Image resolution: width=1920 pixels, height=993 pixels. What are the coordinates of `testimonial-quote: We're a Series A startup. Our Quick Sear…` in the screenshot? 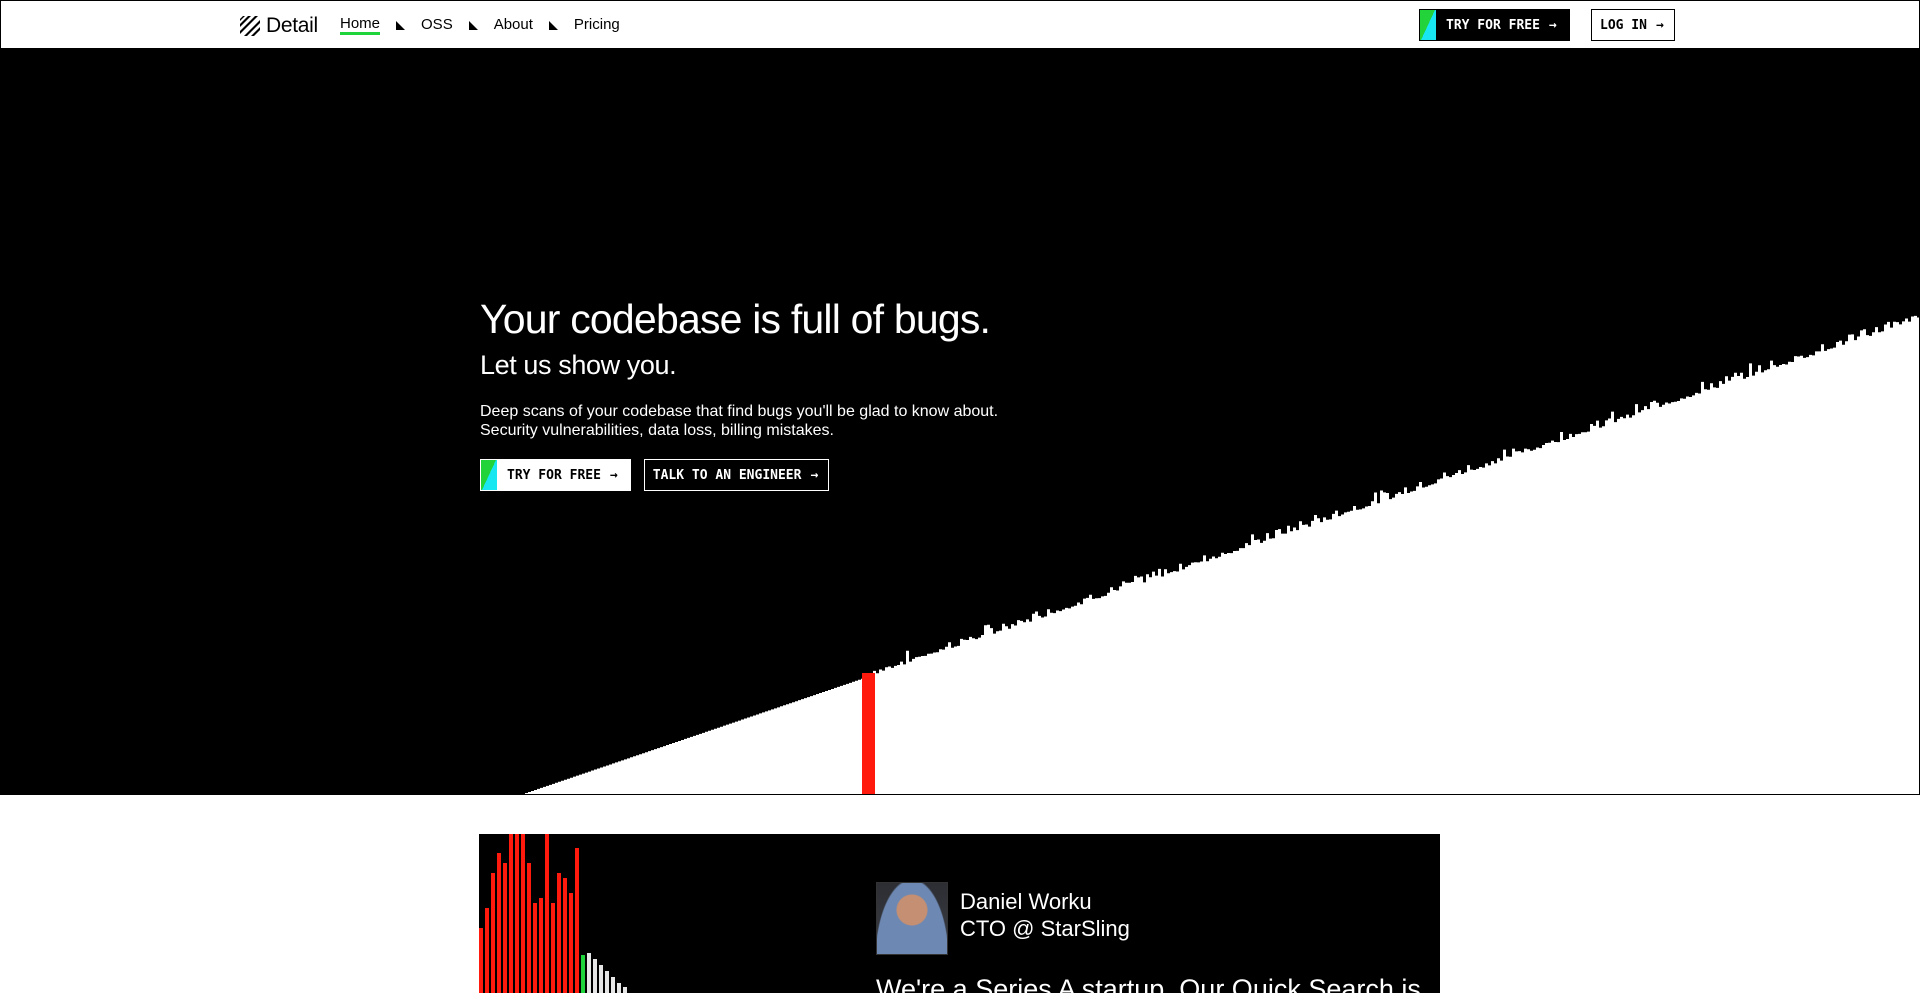 It's located at (1148, 983).